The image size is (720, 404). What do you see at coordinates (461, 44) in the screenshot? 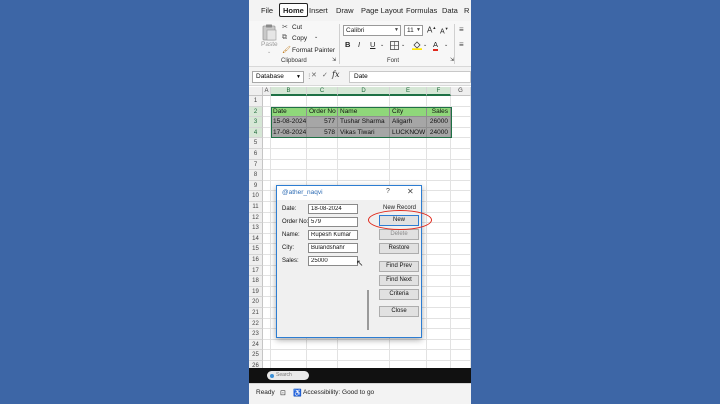
I see `align-left-icon: ≡` at bounding box center [461, 44].